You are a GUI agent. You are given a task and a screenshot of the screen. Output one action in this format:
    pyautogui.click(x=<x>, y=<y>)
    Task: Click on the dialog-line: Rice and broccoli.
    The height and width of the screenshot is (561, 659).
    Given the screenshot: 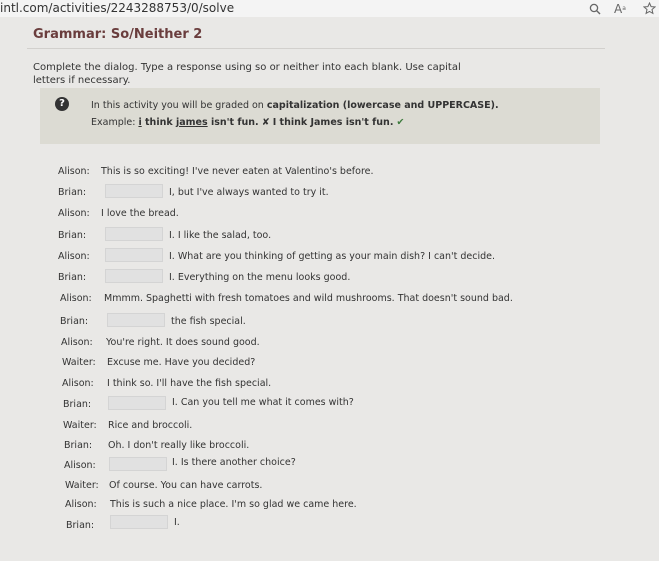 What is the action you would take?
    pyautogui.click(x=150, y=425)
    